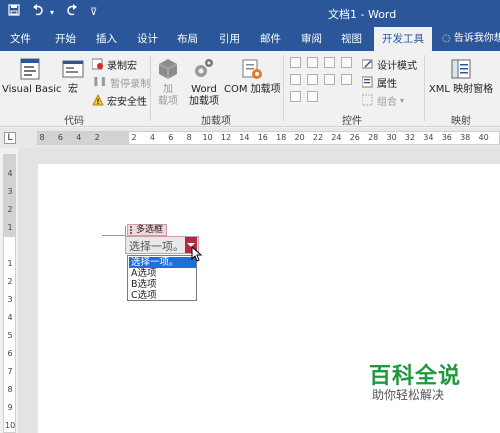  Describe the element at coordinates (252, 76) in the screenshot. I see `com-addins-button: COM 加载项` at that location.